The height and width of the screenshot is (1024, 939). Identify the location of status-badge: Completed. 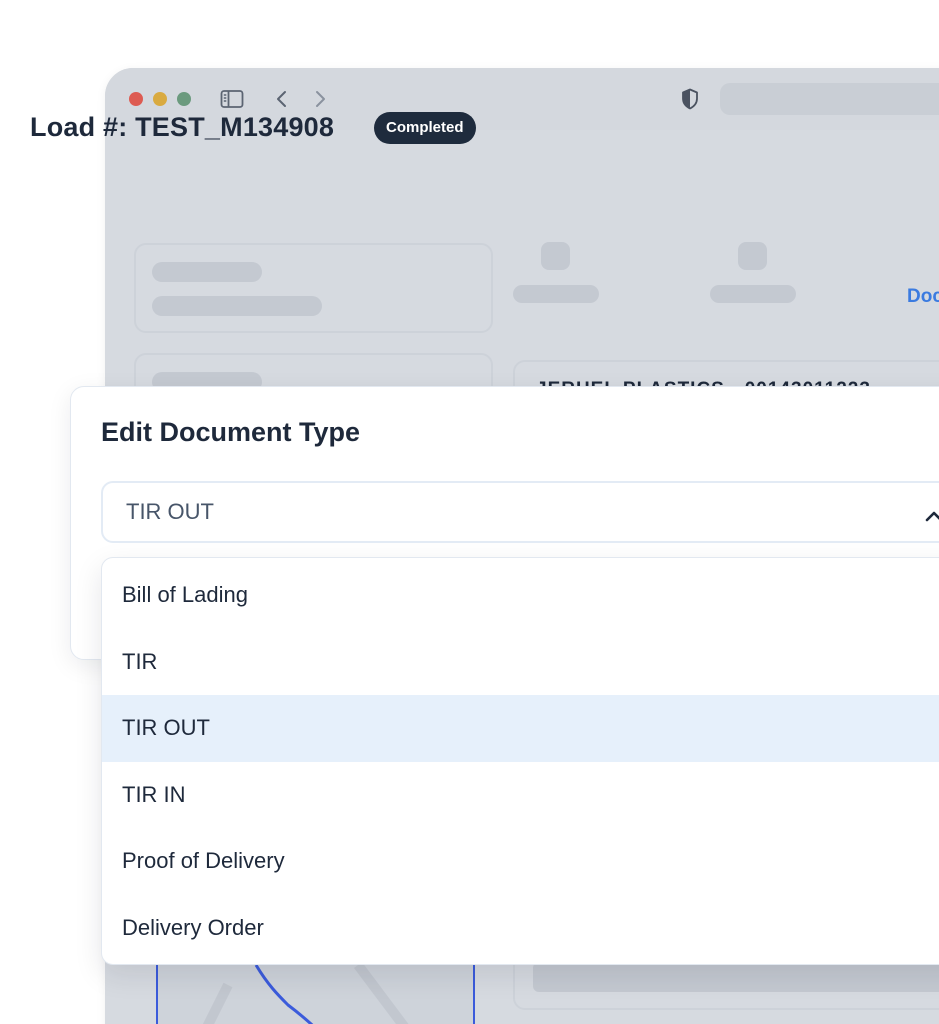
(425, 128).